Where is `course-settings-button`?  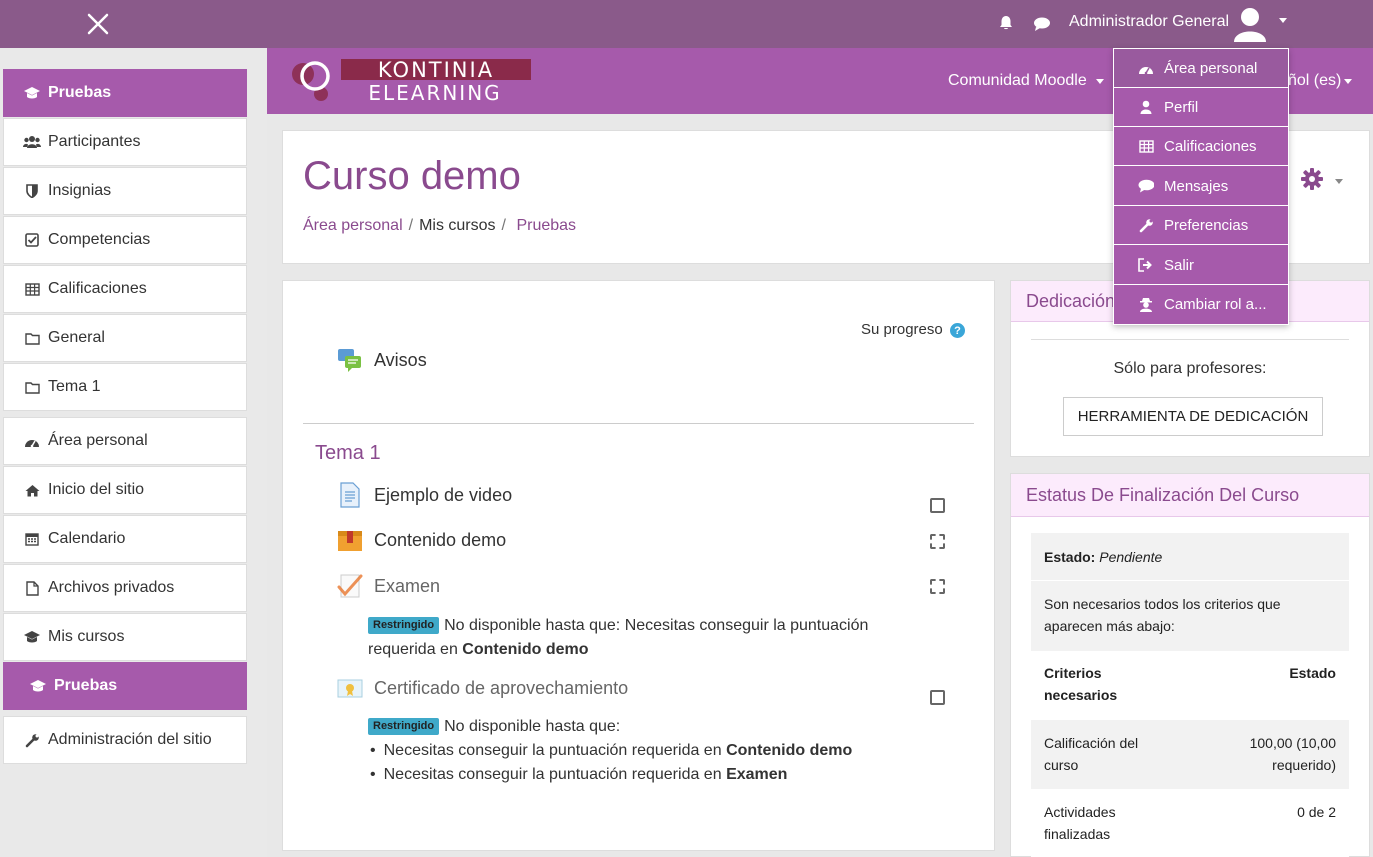
course-settings-button is located at coordinates (1312, 179).